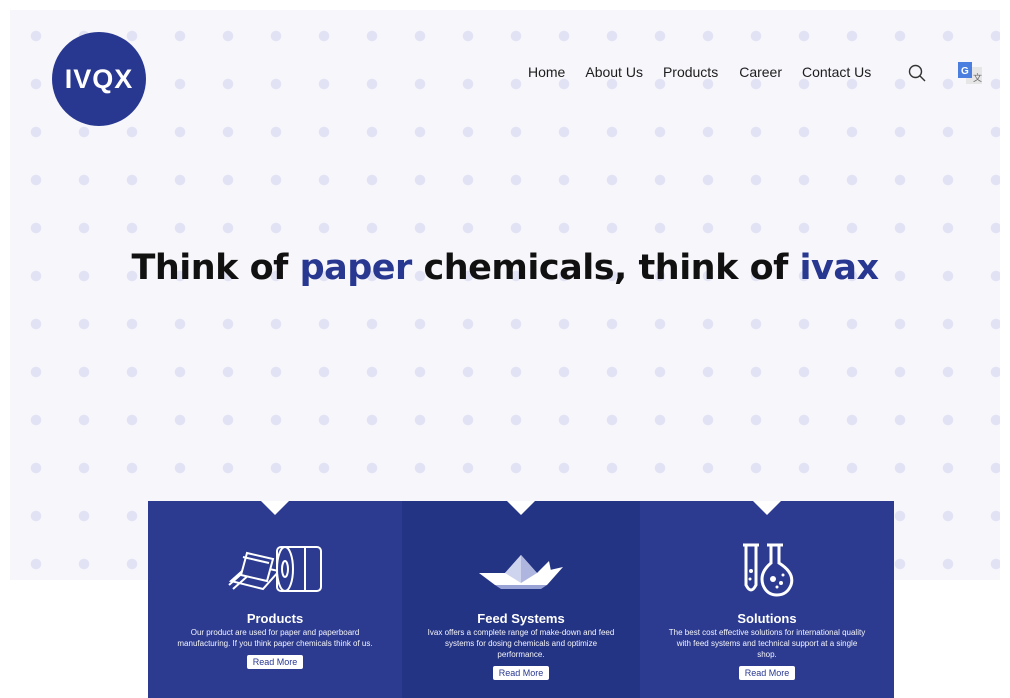  What do you see at coordinates (836, 72) in the screenshot?
I see `nav-contact-us: Contact Us` at bounding box center [836, 72].